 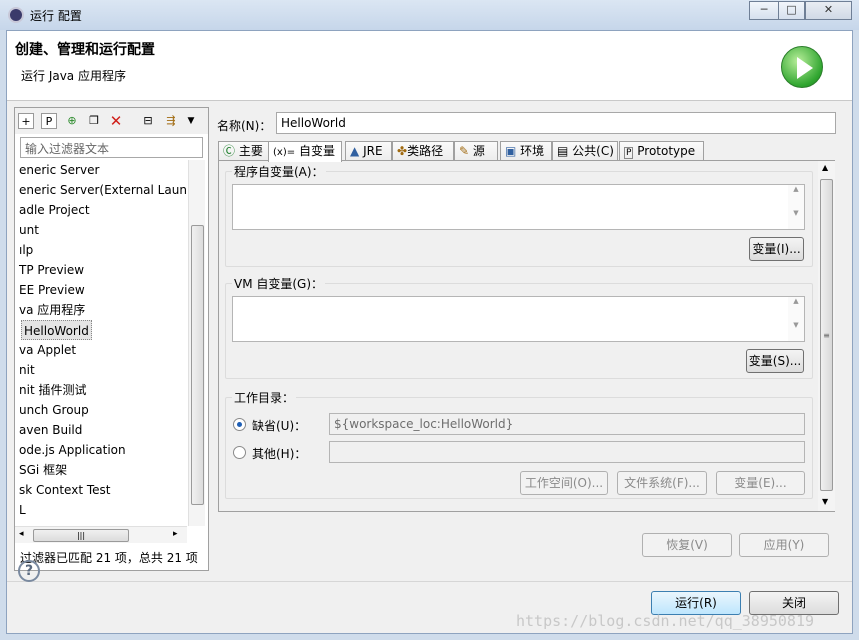 What do you see at coordinates (239, 424) in the screenshot?
I see `default-dir-radio` at bounding box center [239, 424].